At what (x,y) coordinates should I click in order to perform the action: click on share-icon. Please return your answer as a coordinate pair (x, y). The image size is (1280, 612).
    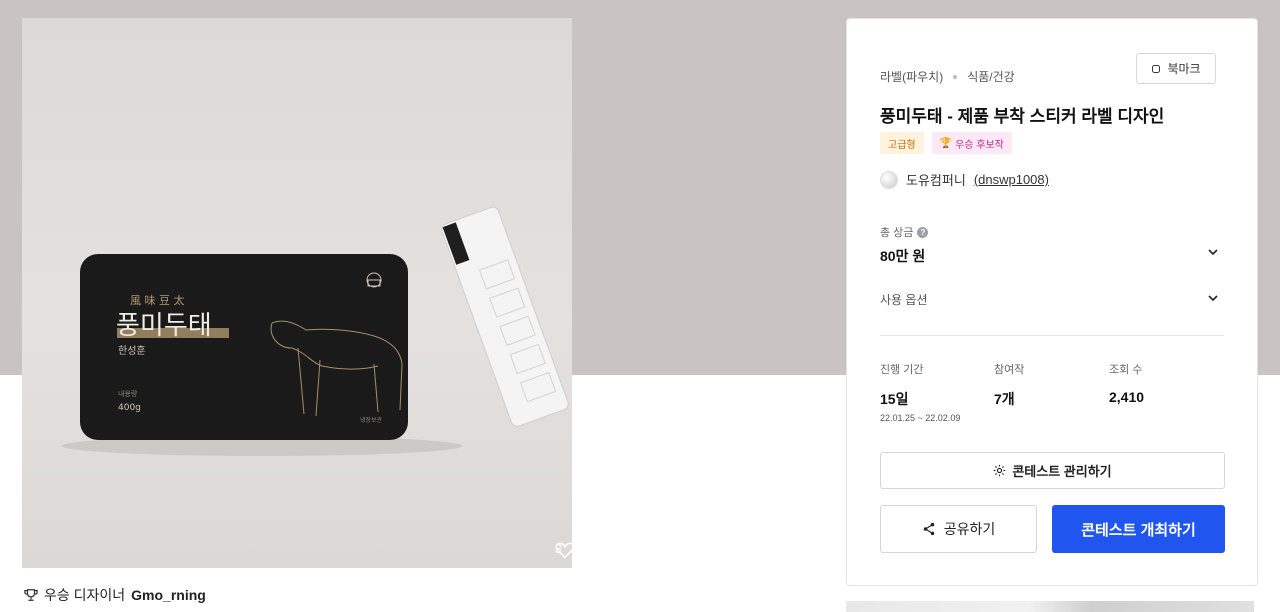
    Looking at the image, I should click on (928, 529).